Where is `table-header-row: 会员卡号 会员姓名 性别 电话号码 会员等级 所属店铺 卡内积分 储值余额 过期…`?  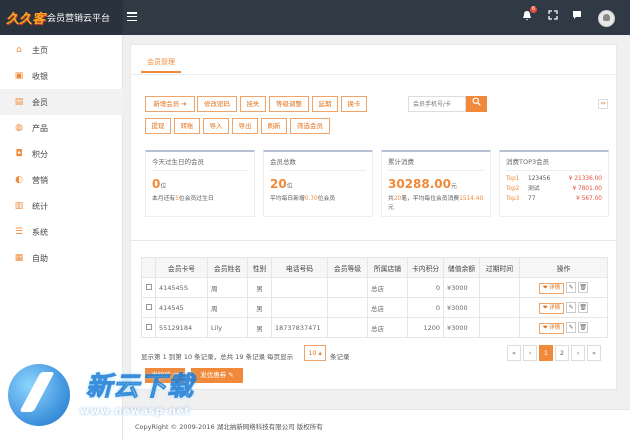
table-header-row: 会员卡号 会员姓名 性别 电话号码 会员等级 所属店铺 卡内积分 储值余额 过期… is located at coordinates (374, 267).